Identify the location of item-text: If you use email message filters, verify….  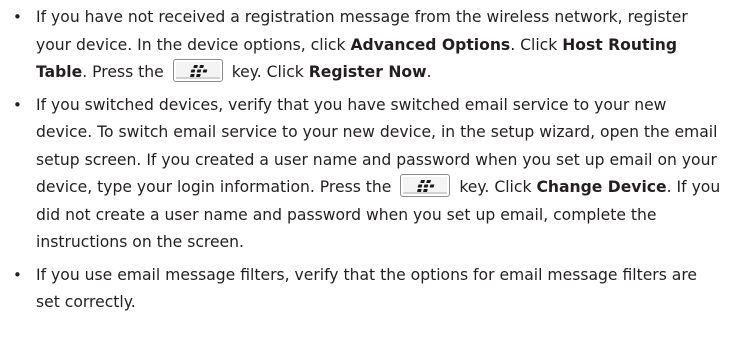
(367, 288).